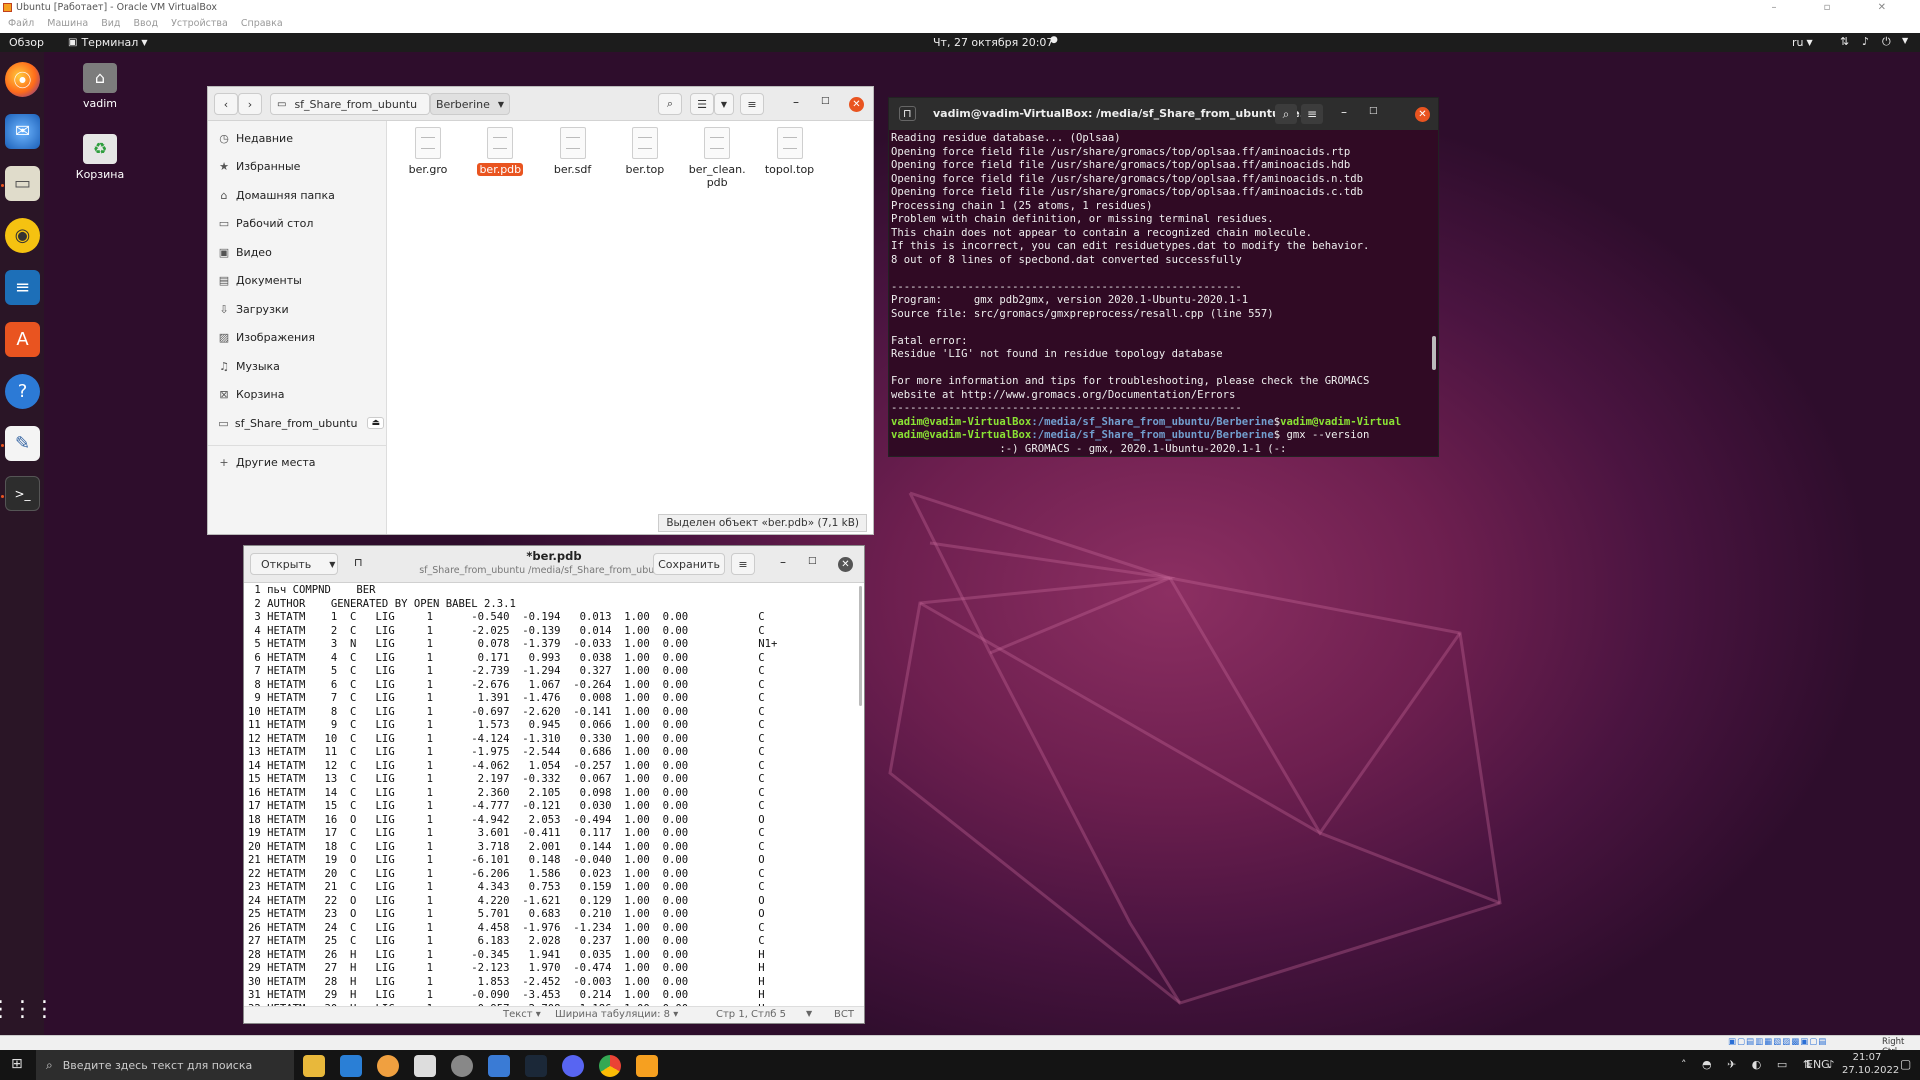  Describe the element at coordinates (536, 1066) in the screenshot. I see `steam-app-icon` at that location.